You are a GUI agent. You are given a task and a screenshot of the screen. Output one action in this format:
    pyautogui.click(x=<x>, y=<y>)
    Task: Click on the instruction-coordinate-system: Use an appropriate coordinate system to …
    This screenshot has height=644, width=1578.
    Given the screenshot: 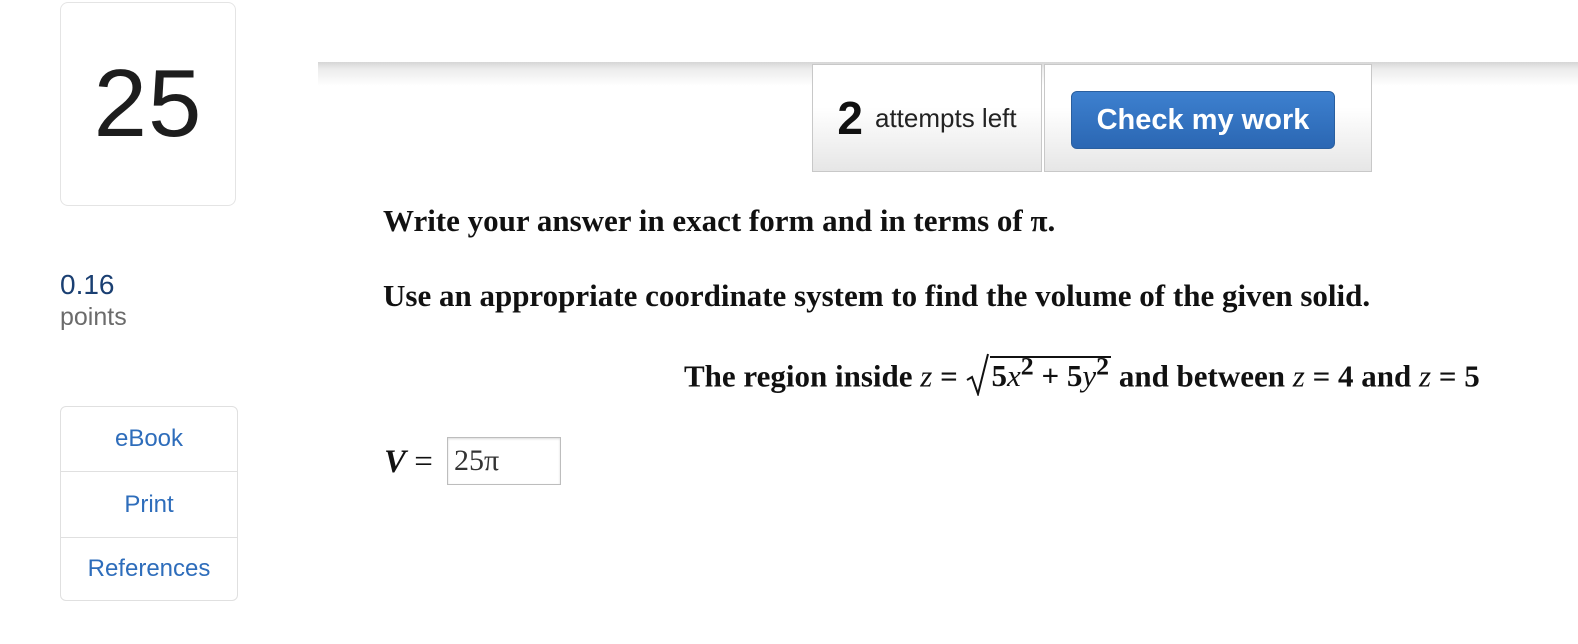 What is the action you would take?
    pyautogui.click(x=877, y=295)
    